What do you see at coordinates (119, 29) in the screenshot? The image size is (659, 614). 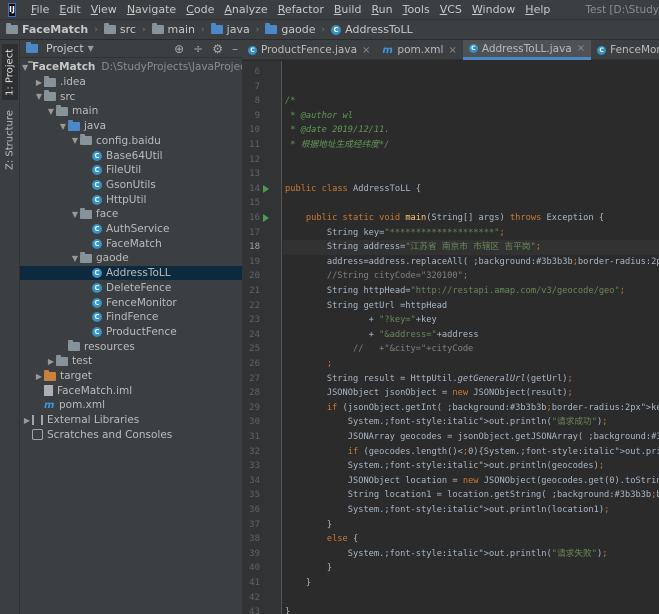 I see `breadcrumb-item: src` at bounding box center [119, 29].